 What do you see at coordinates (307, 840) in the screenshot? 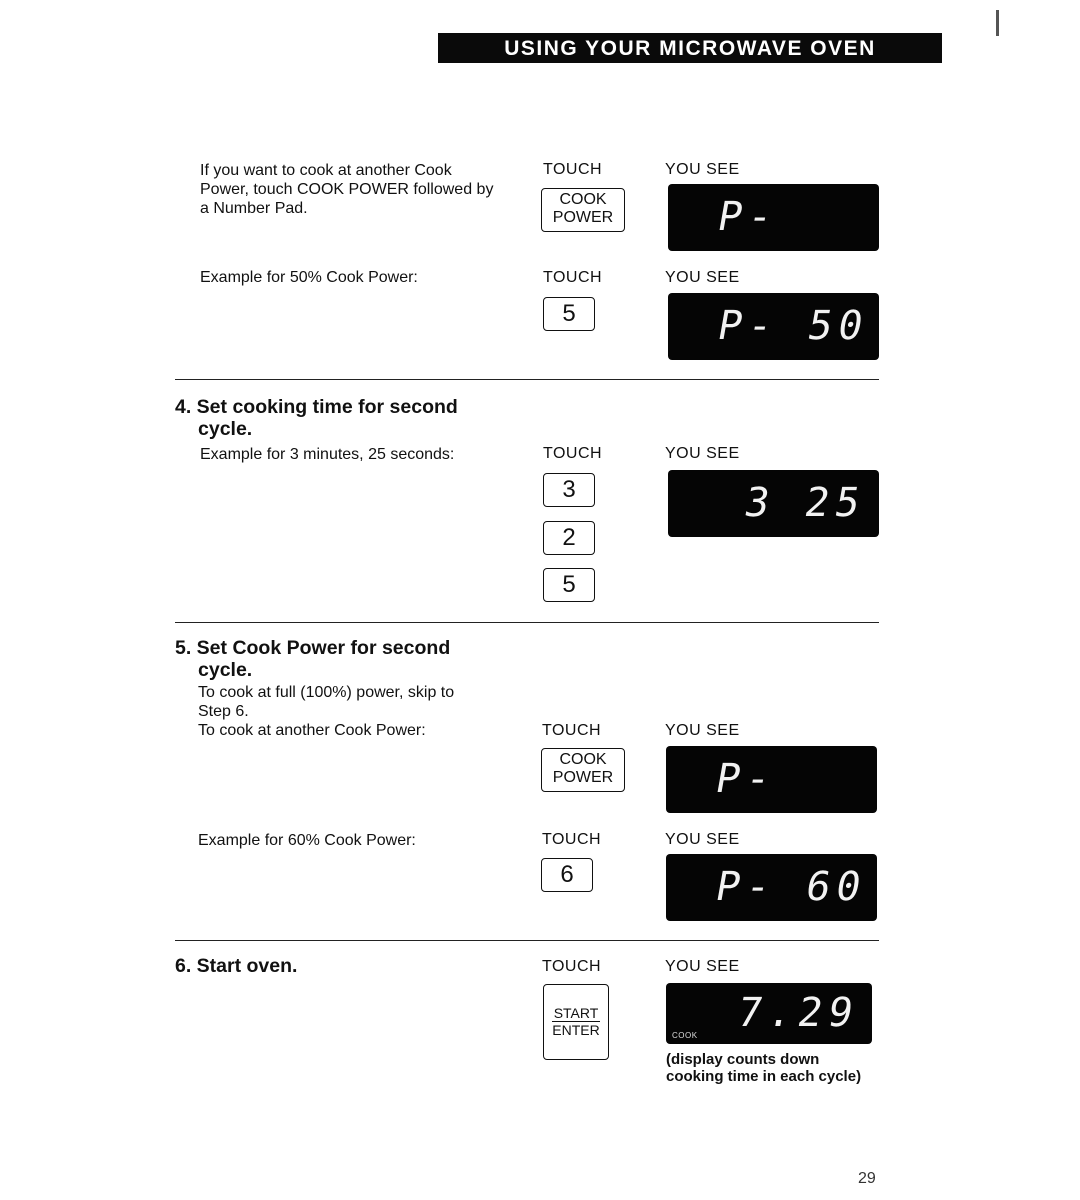
I see `example-60-text: Example for 60% Cook Power:` at bounding box center [307, 840].